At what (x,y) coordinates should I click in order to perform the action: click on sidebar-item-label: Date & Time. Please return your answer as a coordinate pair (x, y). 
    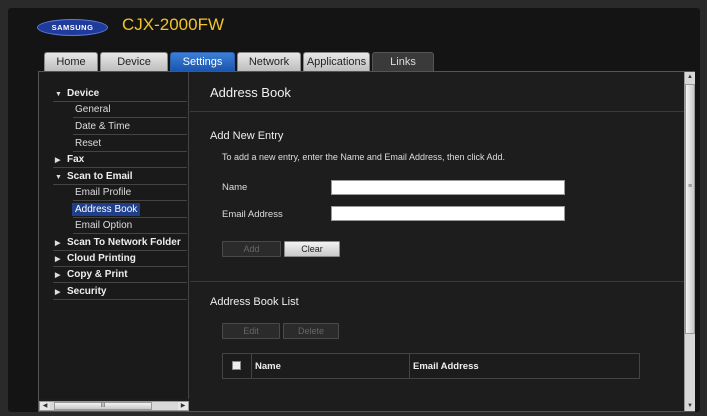
    Looking at the image, I should click on (103, 126).